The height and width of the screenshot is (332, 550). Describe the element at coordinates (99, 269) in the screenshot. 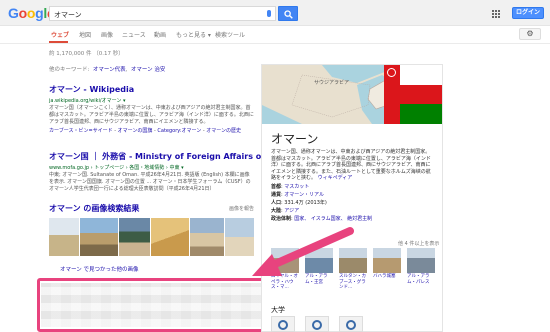

I see `more-images-link: オマーン で見つかった他の画像` at that location.